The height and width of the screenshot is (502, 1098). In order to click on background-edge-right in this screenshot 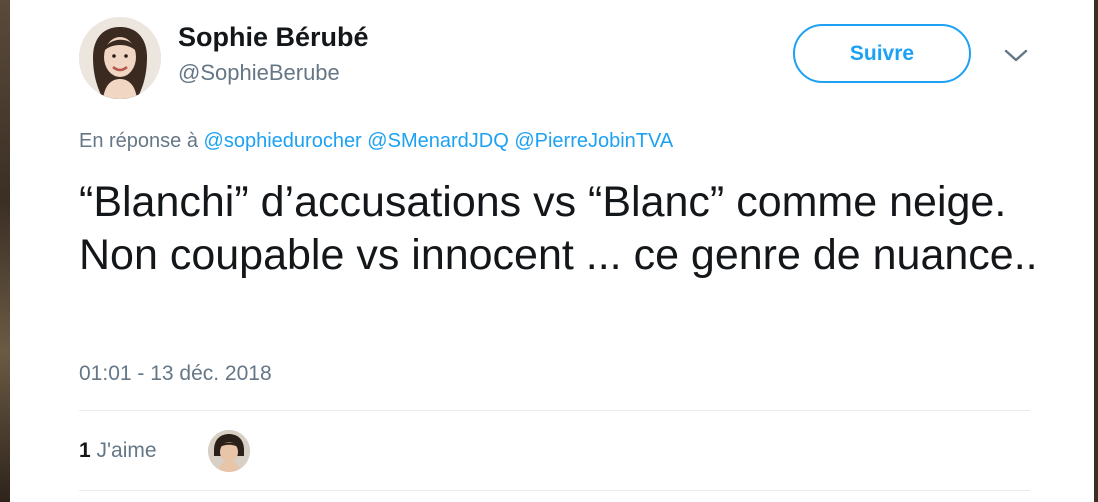, I will do `click(1096, 251)`.